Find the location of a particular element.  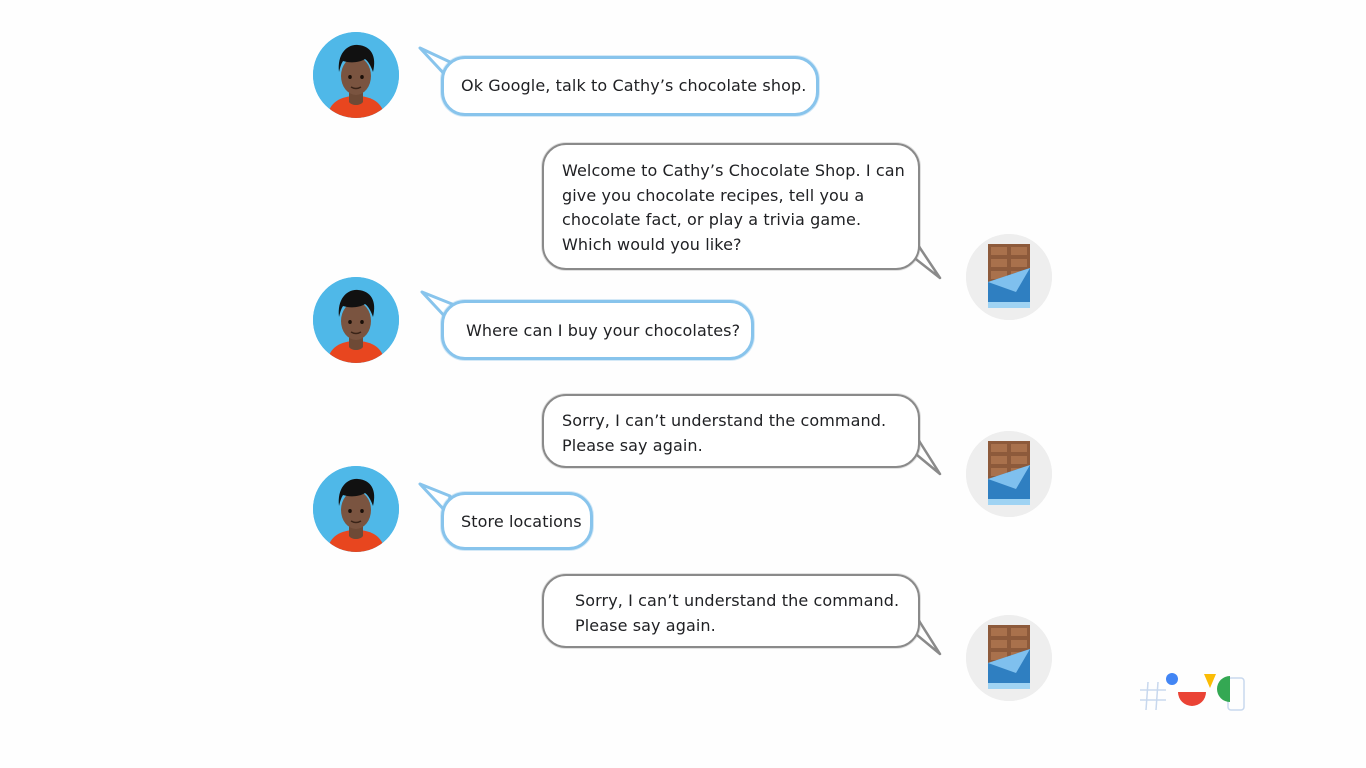

google-io-logo-icon is located at coordinates (1192, 692).